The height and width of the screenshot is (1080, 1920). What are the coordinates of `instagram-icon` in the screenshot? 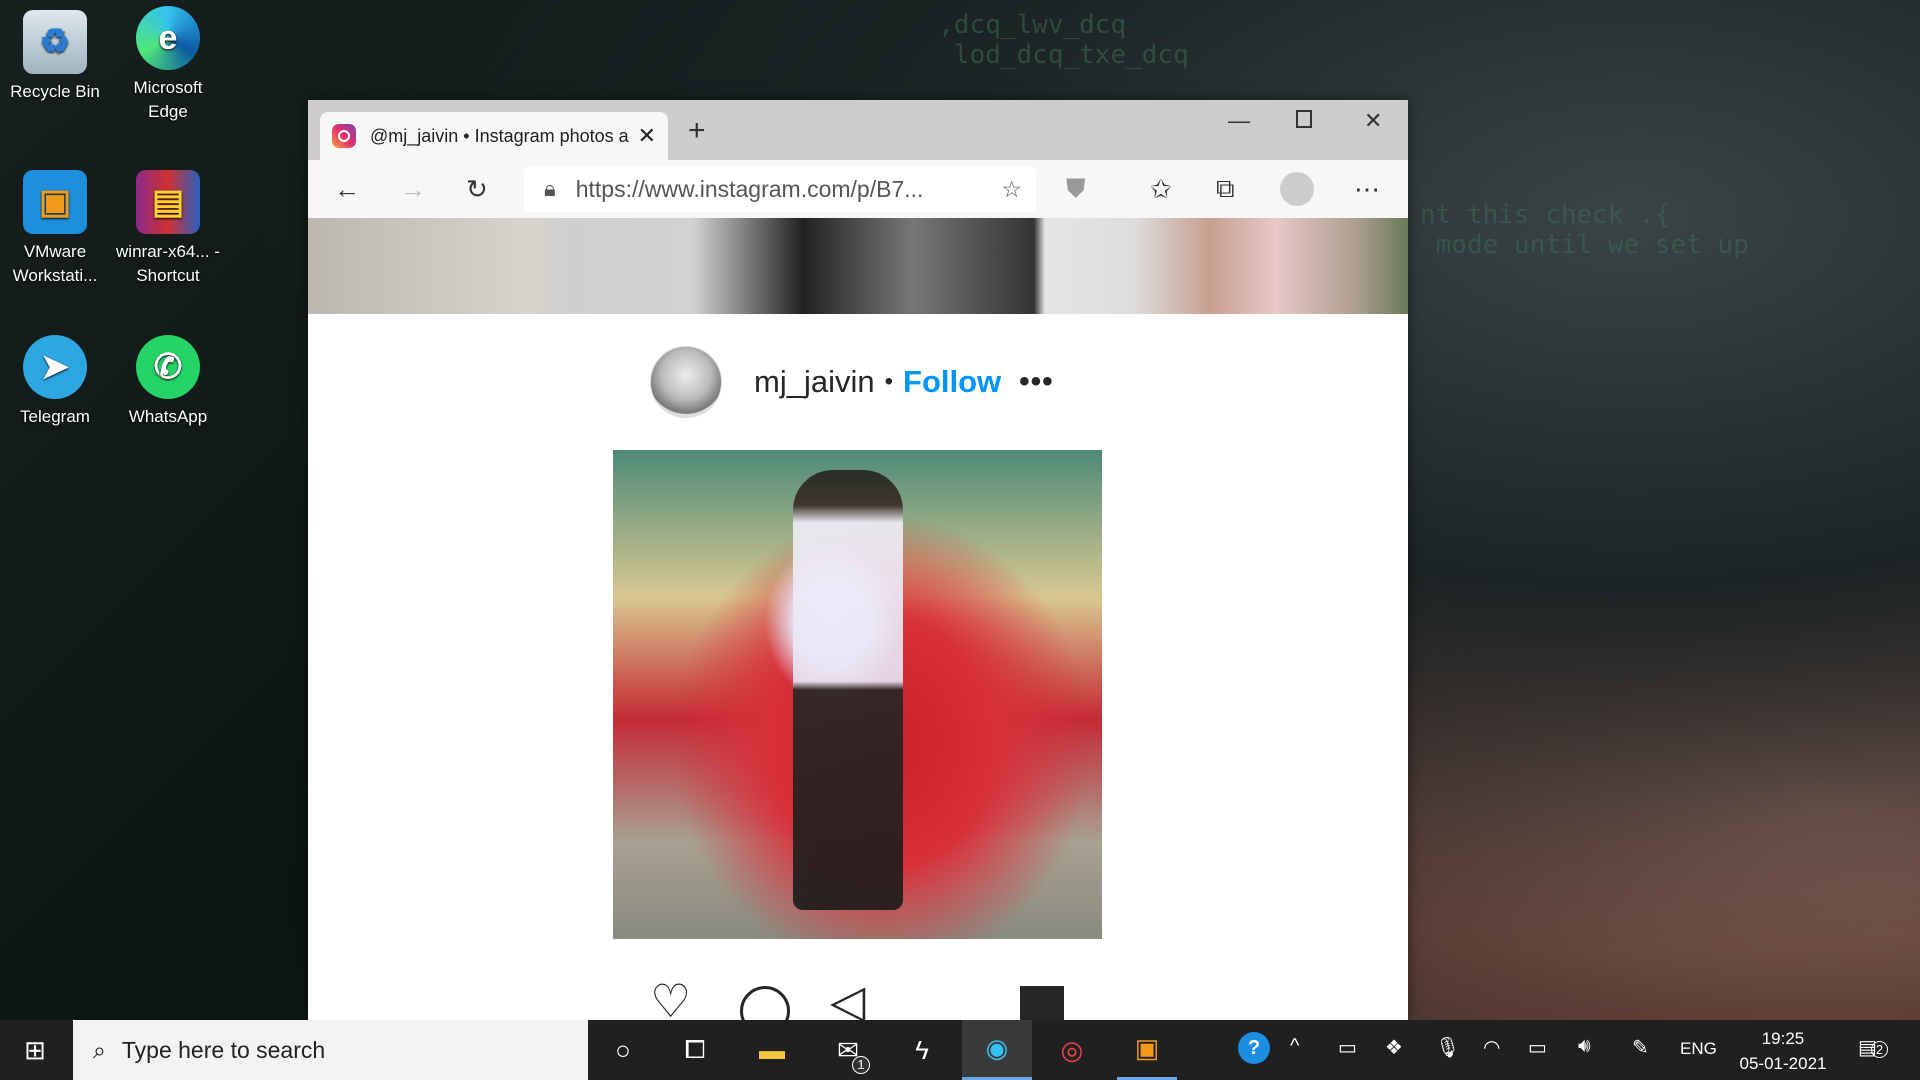 It's located at (344, 136).